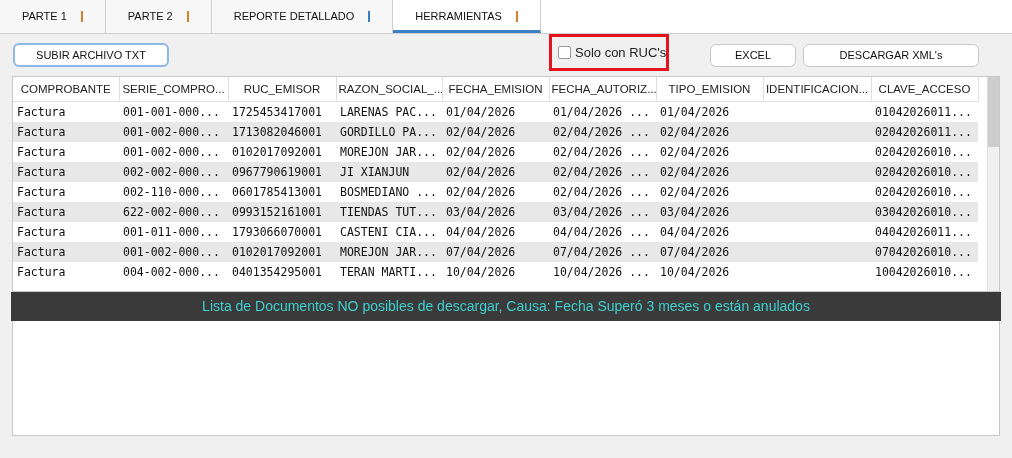 This screenshot has height=458, width=1012. What do you see at coordinates (66, 89) in the screenshot?
I see `column-header: COMPROBANTE` at bounding box center [66, 89].